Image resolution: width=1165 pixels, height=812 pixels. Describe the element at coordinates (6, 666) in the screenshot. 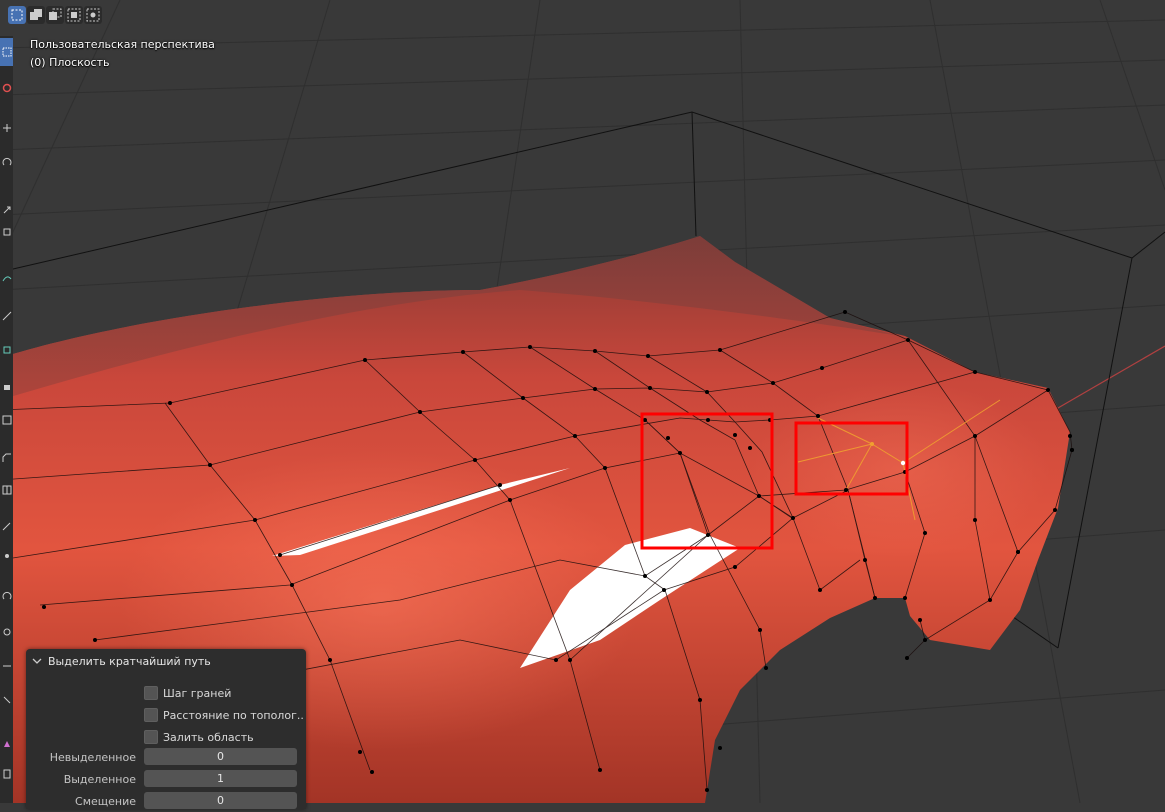

I see `edge-slide-icon` at that location.